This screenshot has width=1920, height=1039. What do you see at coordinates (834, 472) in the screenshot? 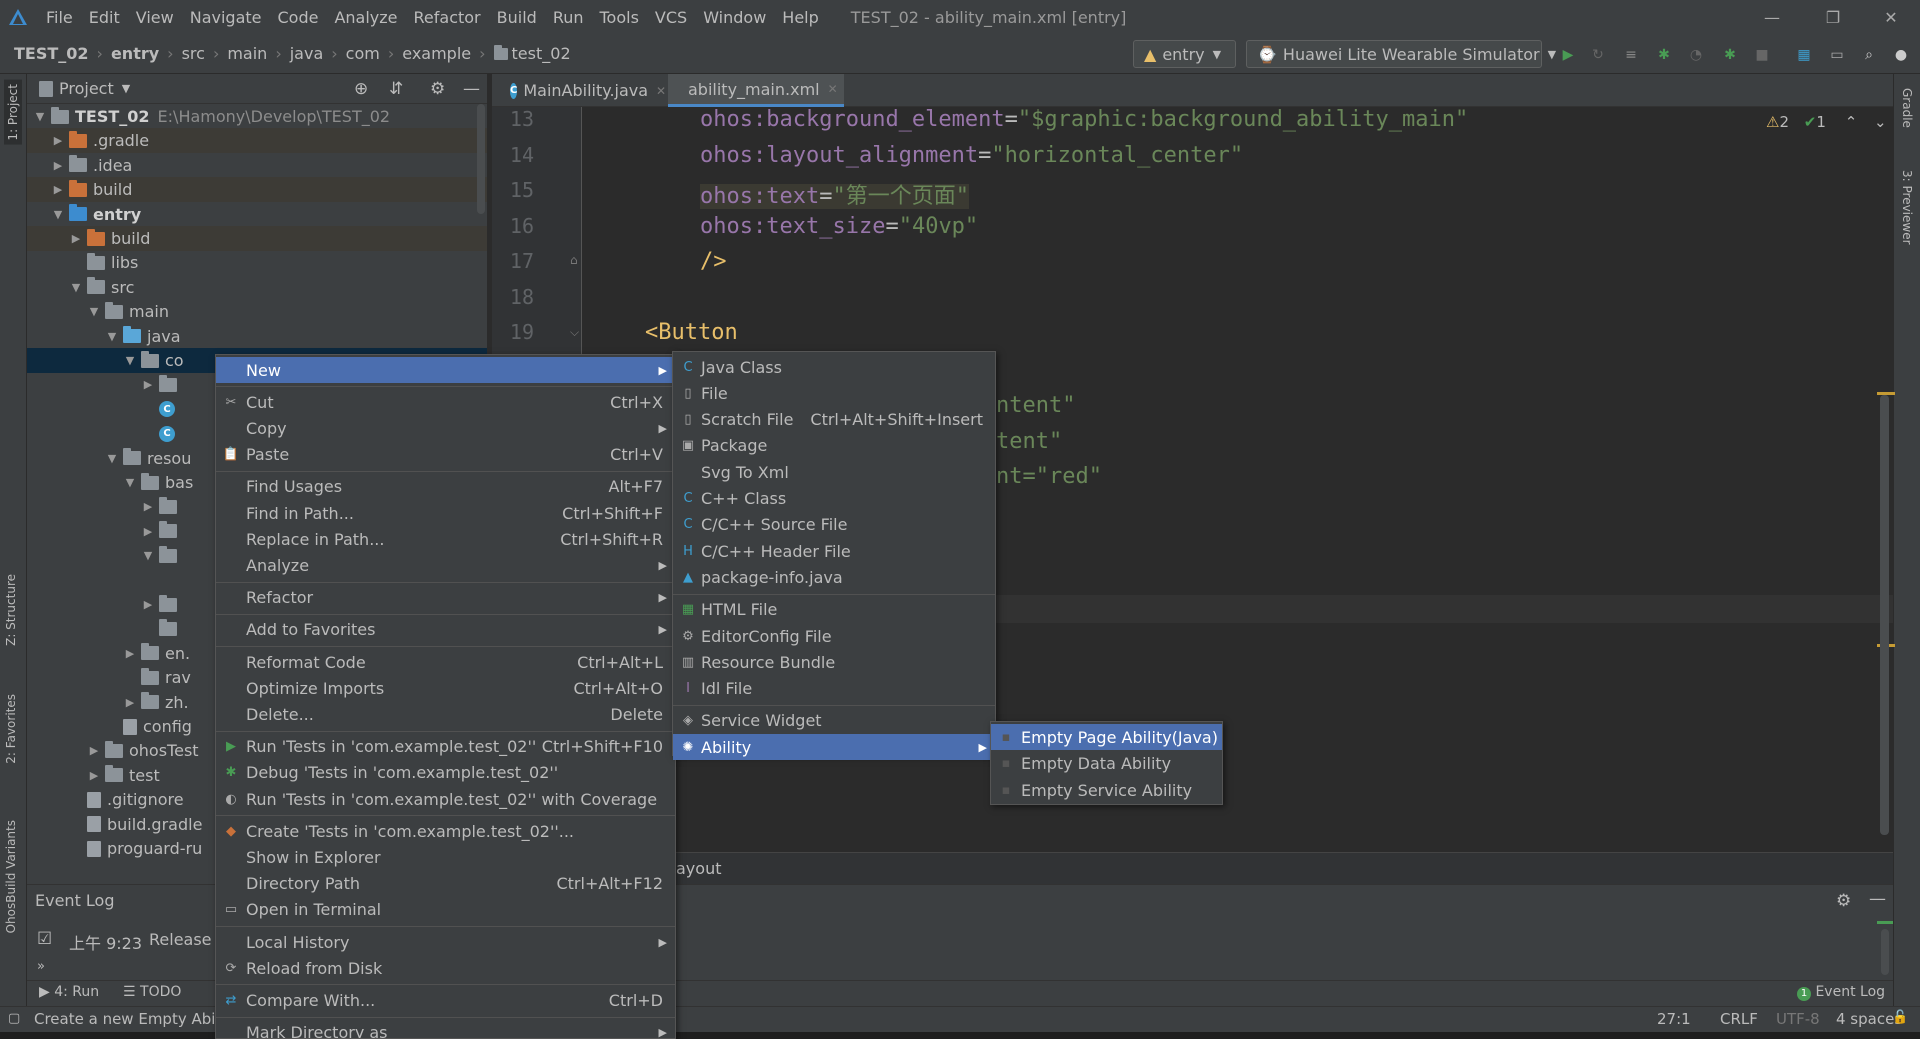
I see `menu-item-svg-to-xml: Svg To Xml` at bounding box center [834, 472].